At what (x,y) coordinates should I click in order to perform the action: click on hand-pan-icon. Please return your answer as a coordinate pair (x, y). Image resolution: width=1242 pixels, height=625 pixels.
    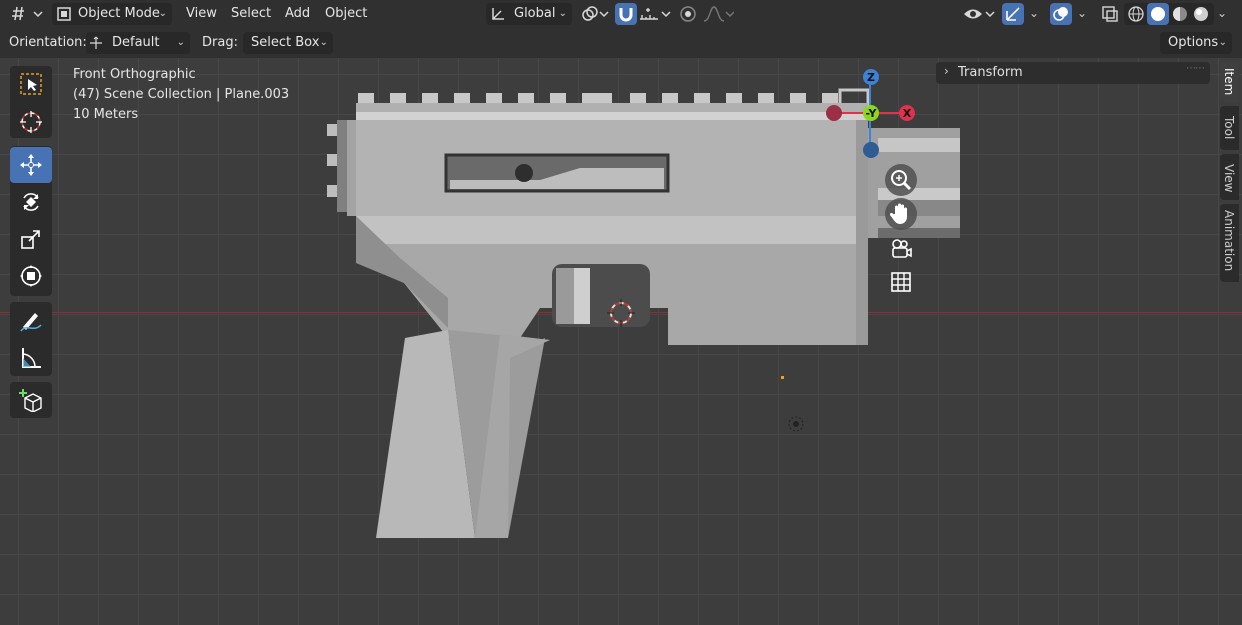
    Looking at the image, I should click on (898, 213).